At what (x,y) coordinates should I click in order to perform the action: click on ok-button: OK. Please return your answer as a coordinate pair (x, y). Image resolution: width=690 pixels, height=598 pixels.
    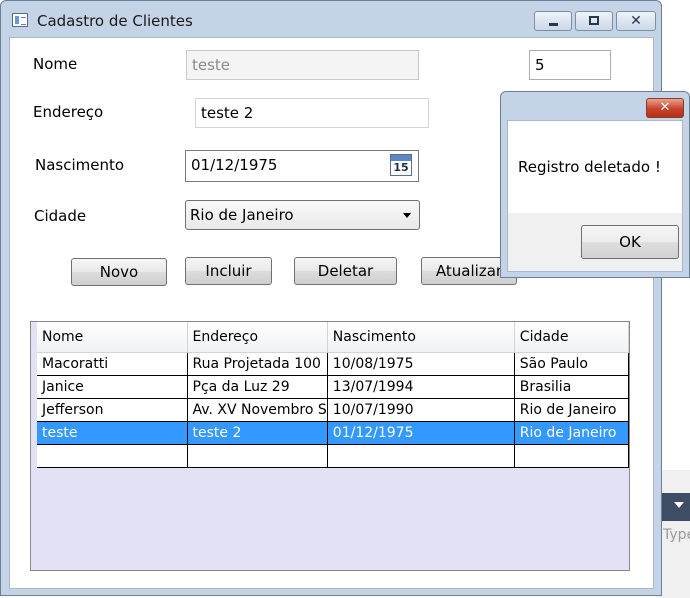
    Looking at the image, I should click on (630, 242).